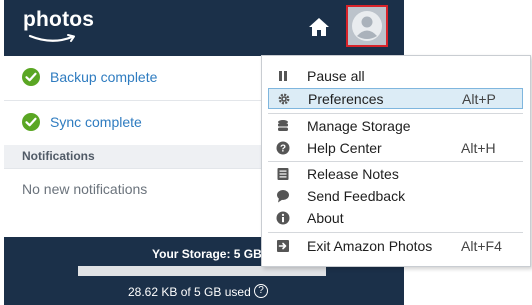 The image size is (532, 305). Describe the element at coordinates (207, 254) in the screenshot. I see `storage-title: Your Storage: 5 GB` at that location.